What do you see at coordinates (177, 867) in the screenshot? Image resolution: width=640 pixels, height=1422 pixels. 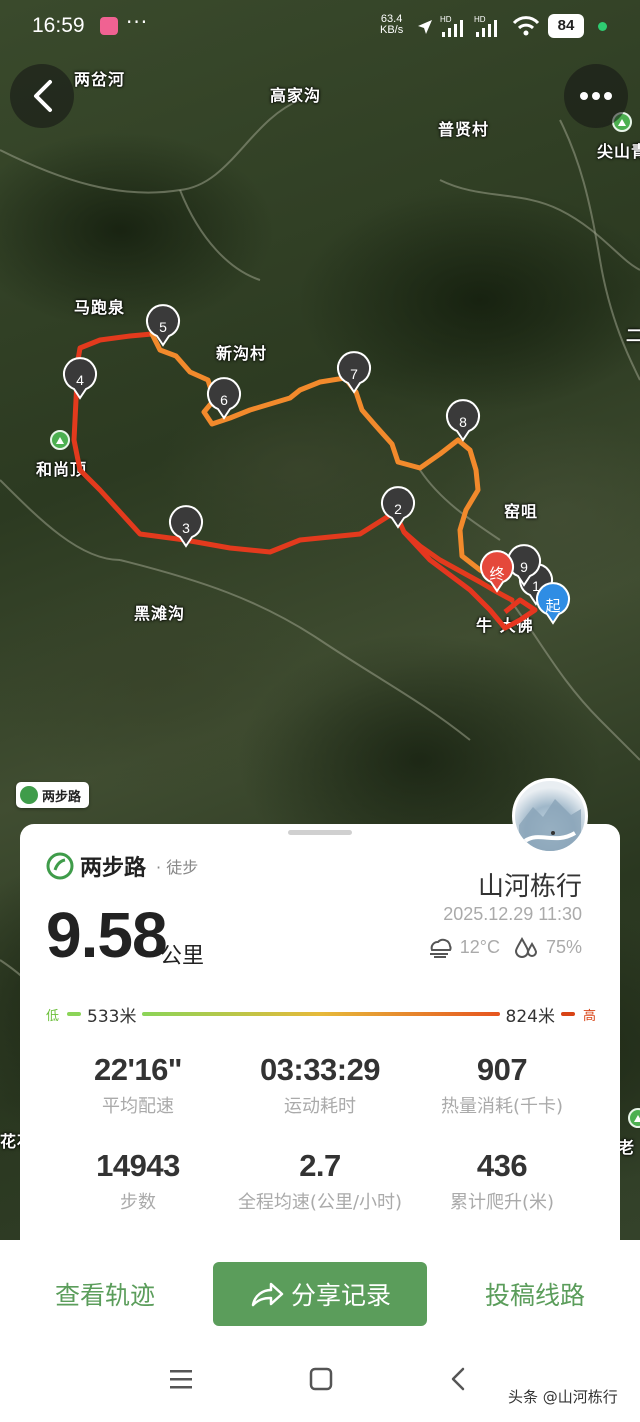 I see `activity-type: · 徒步` at bounding box center [177, 867].